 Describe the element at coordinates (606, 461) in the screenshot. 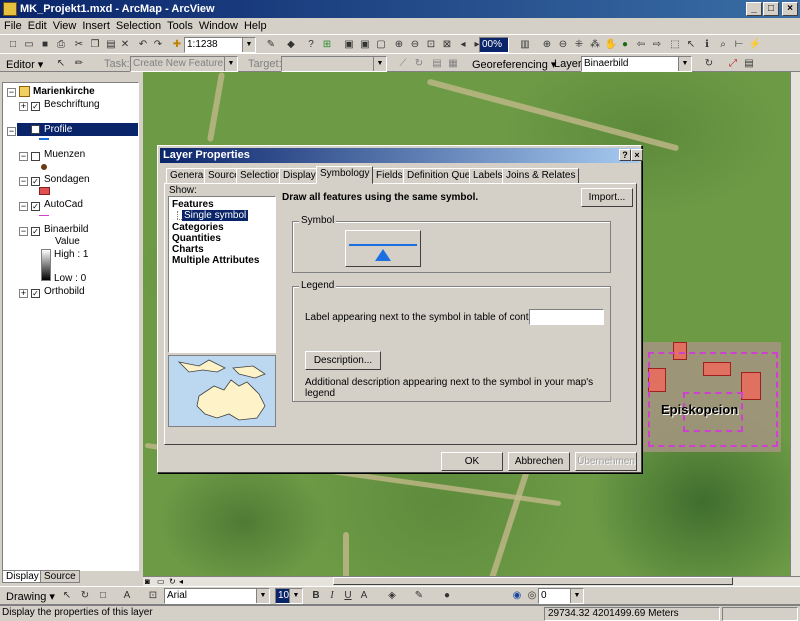

I see `apply-button: Übernehmen` at that location.